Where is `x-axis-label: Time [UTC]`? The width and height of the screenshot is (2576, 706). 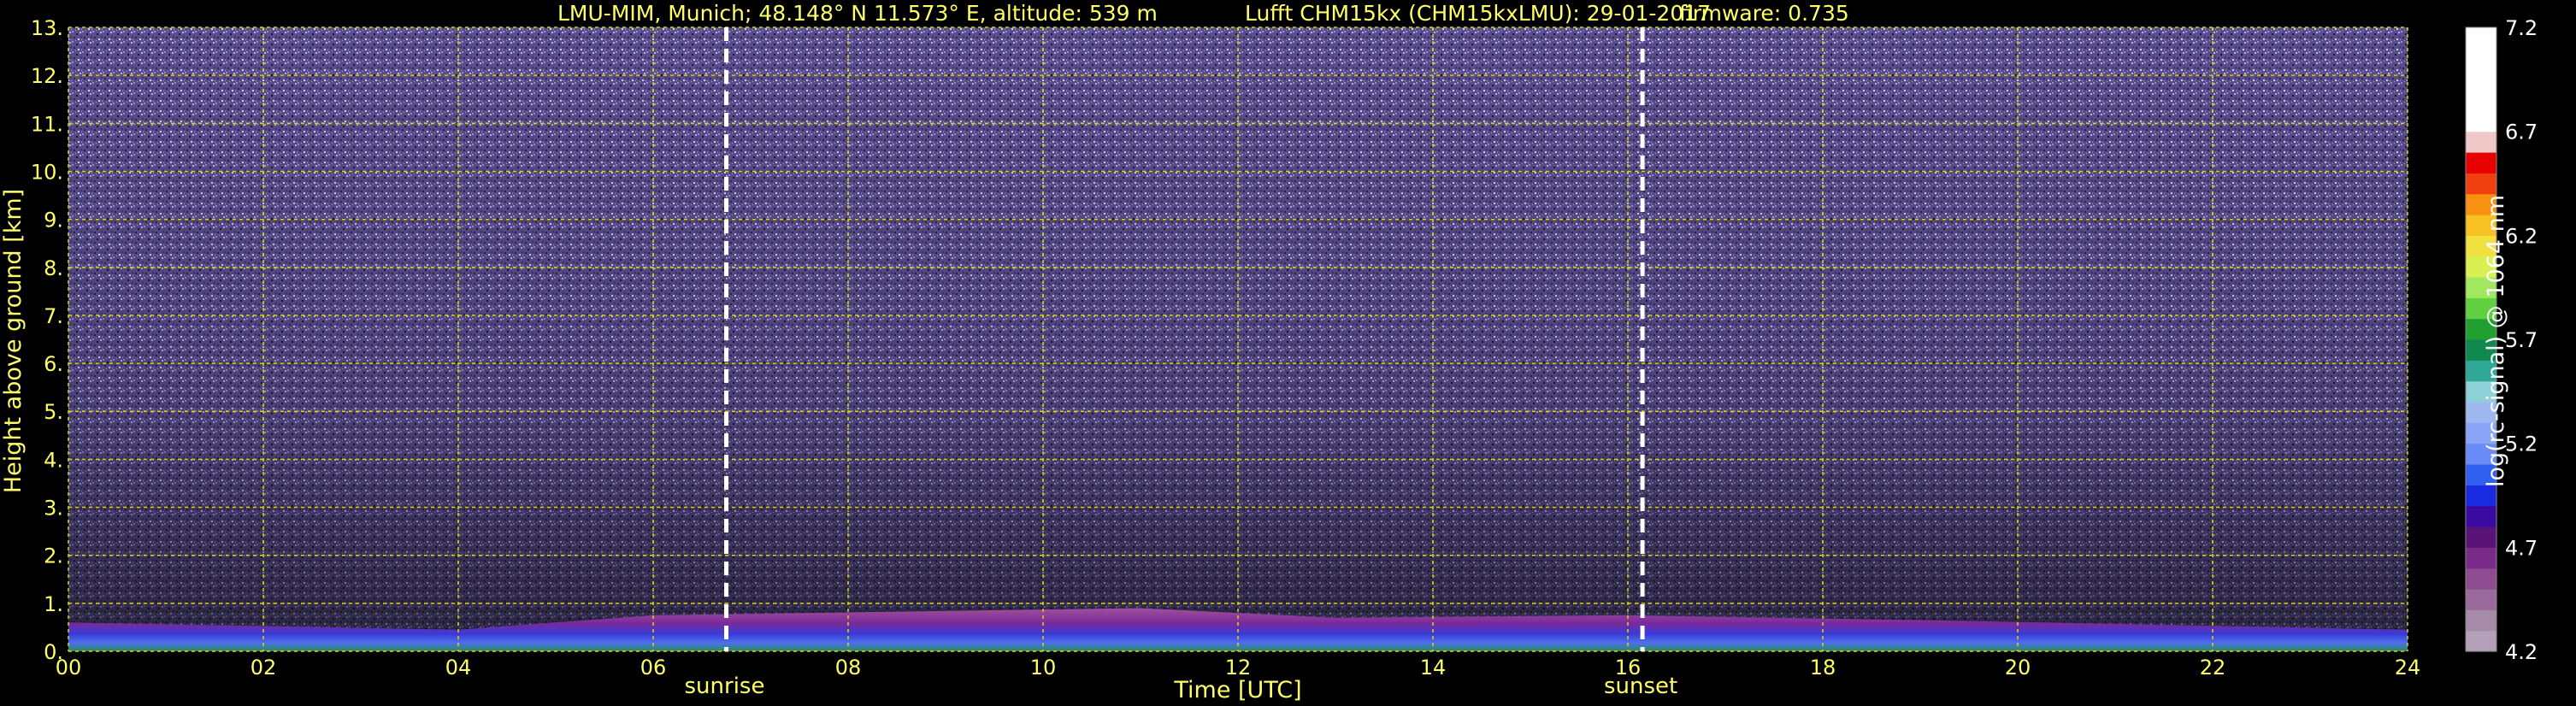 x-axis-label: Time [UTC] is located at coordinates (1237, 690).